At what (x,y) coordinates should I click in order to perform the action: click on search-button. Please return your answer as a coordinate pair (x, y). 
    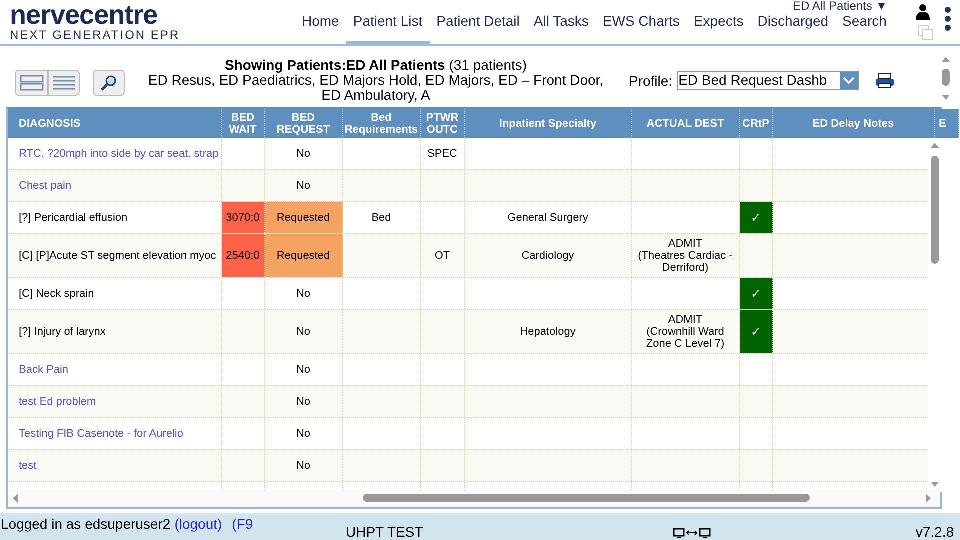
    Looking at the image, I should click on (109, 83).